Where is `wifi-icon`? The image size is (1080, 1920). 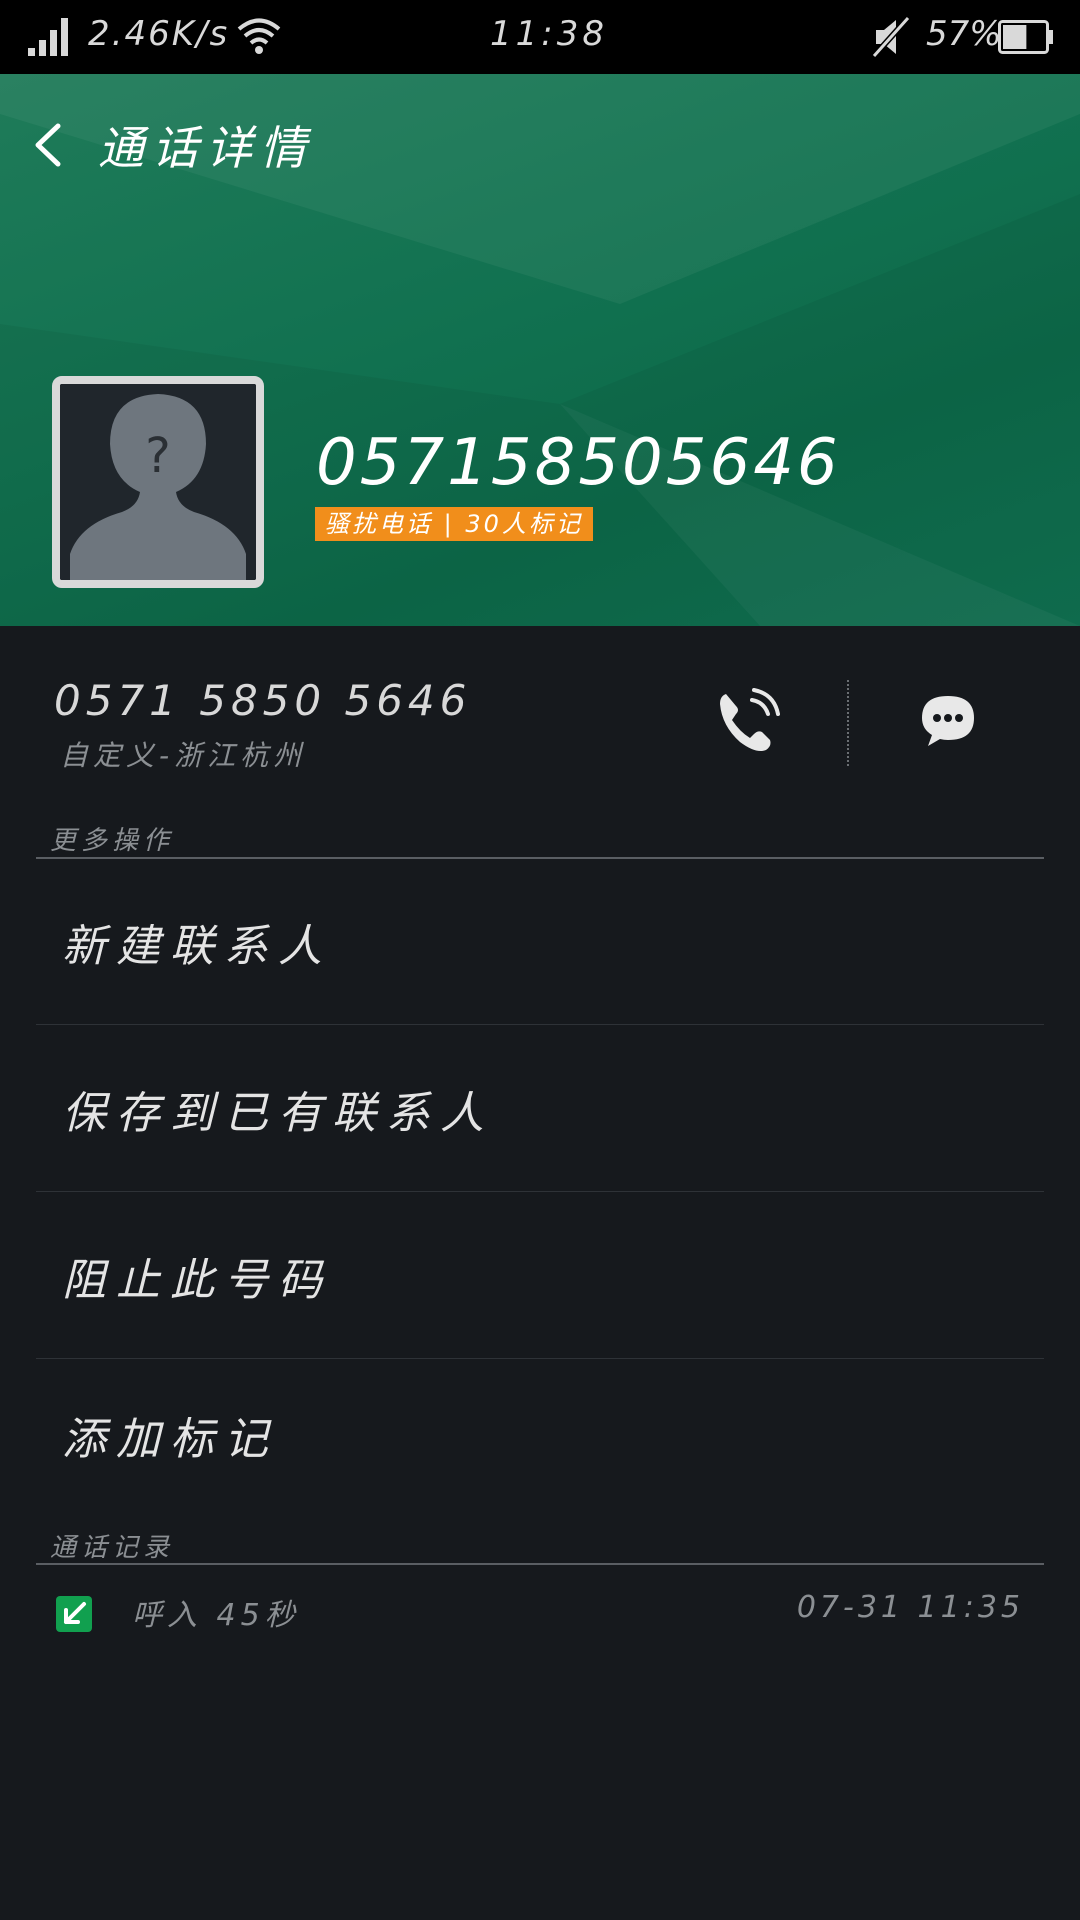 wifi-icon is located at coordinates (259, 36).